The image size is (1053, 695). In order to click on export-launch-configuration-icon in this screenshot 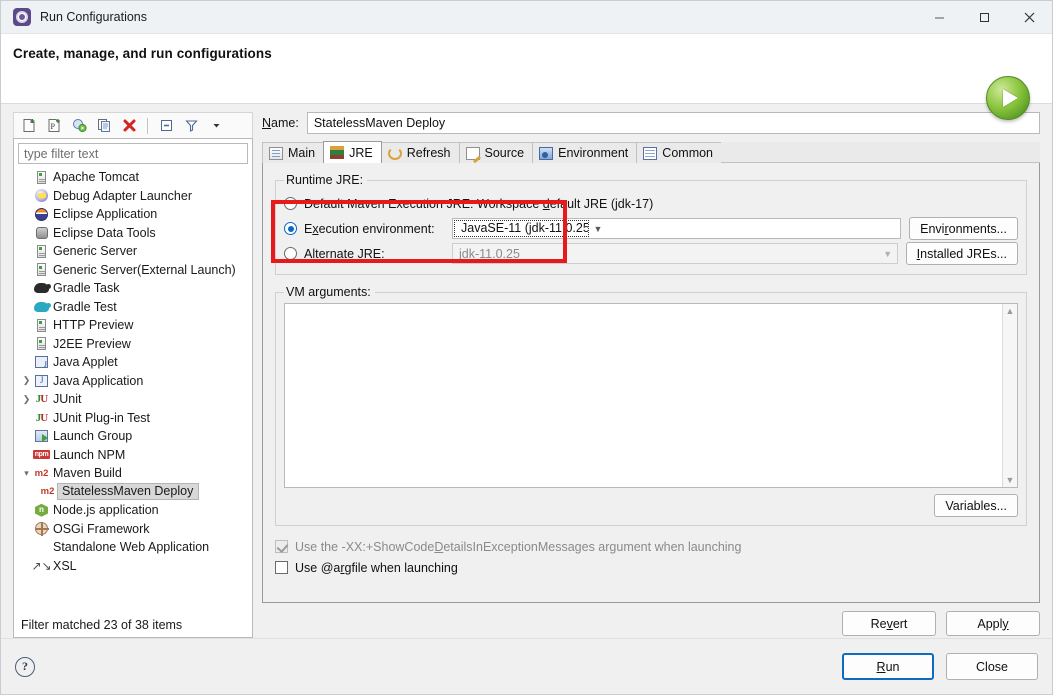, I will do `click(79, 126)`.